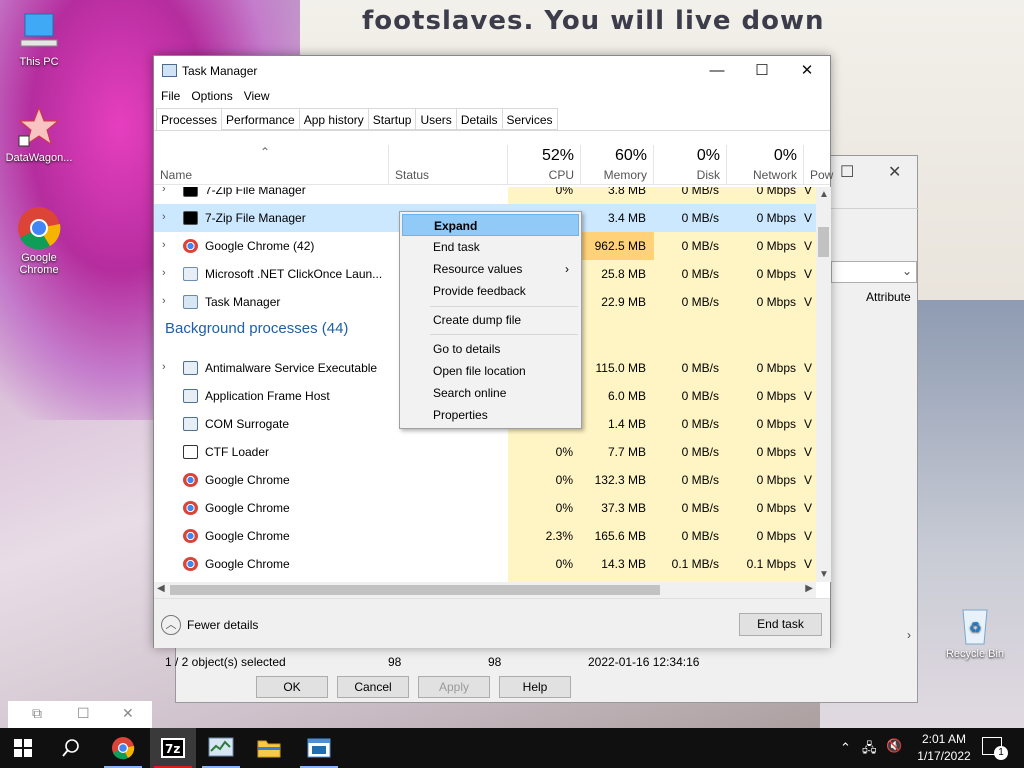 This screenshot has width=1024, height=768. I want to click on column-cpu: 52% CPU, so click(544, 165).